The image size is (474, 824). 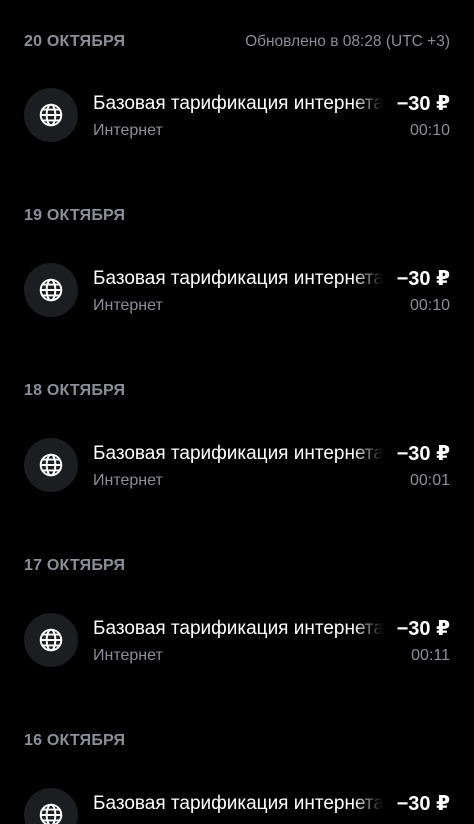 What do you see at coordinates (75, 740) in the screenshot?
I see `date-label: 16 ОКТЯБРЯ` at bounding box center [75, 740].